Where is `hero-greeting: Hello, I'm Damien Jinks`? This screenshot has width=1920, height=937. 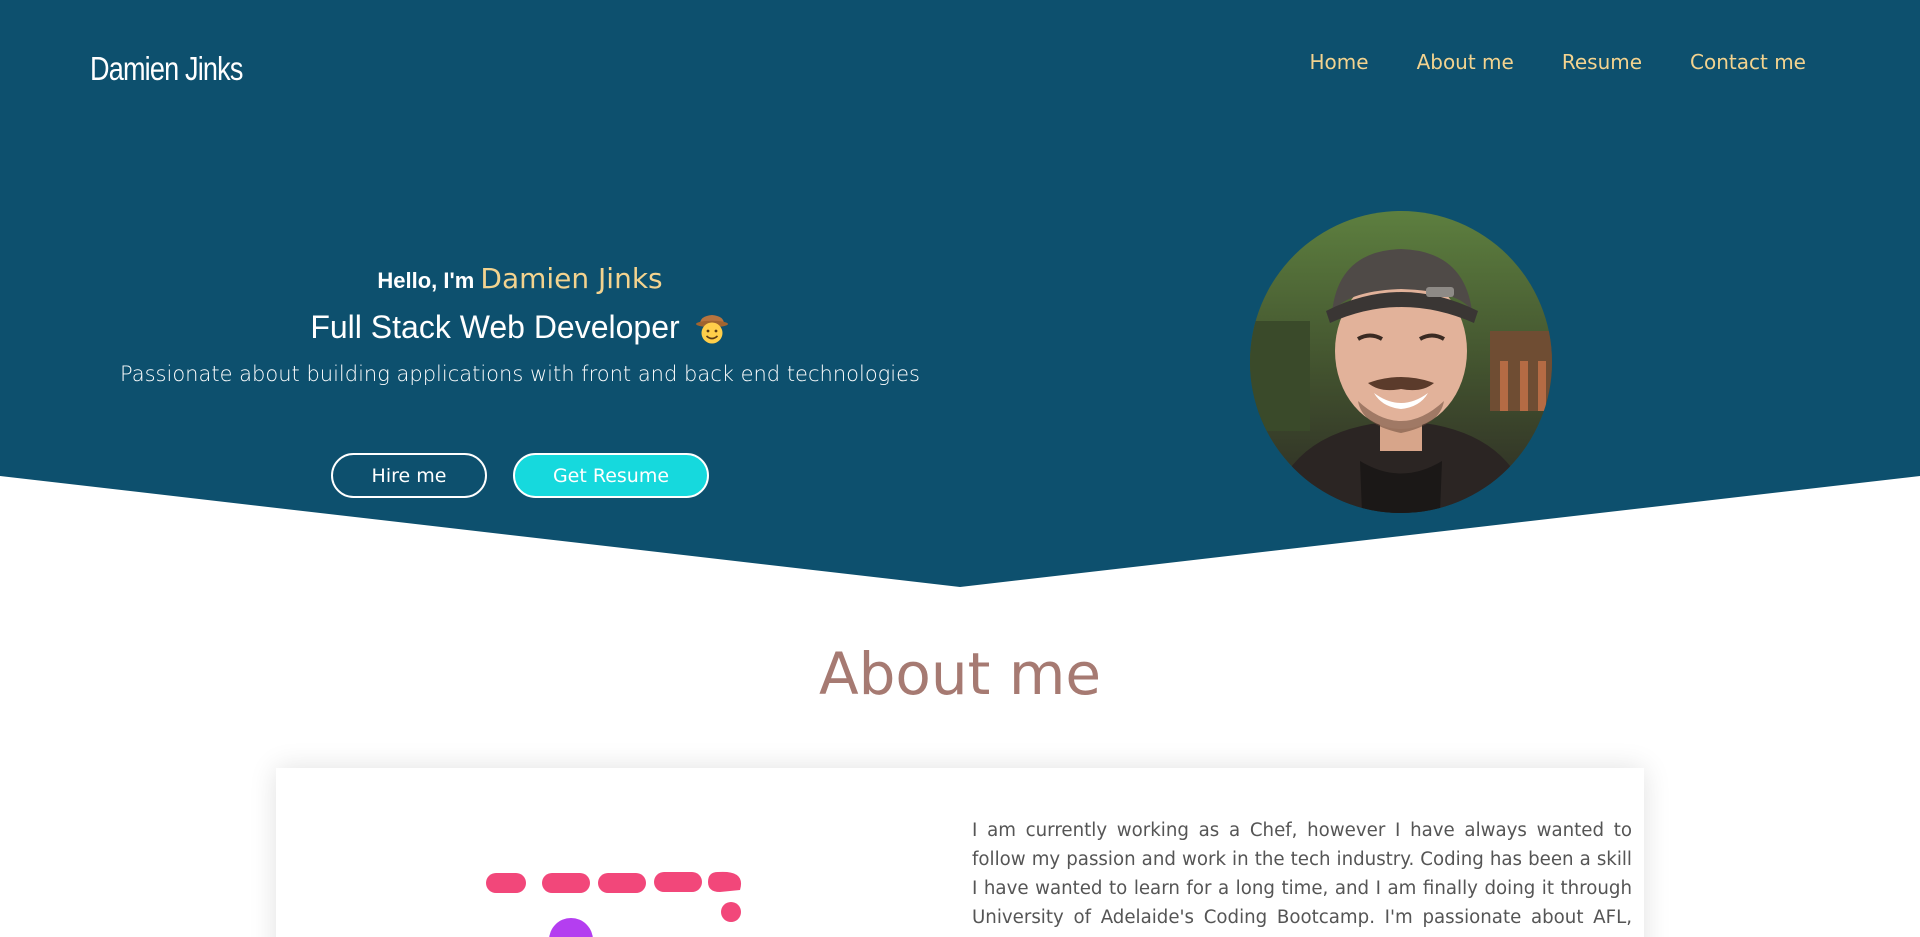
hero-greeting: Hello, I'm Damien Jinks is located at coordinates (520, 278).